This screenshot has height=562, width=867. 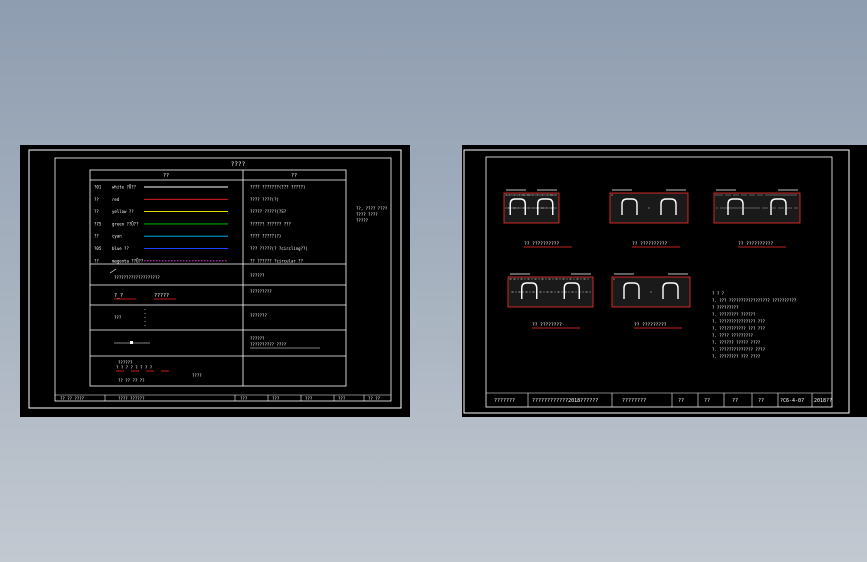 I want to click on titleblock-r-2: ????????????2018??????, so click(x=565, y=401).